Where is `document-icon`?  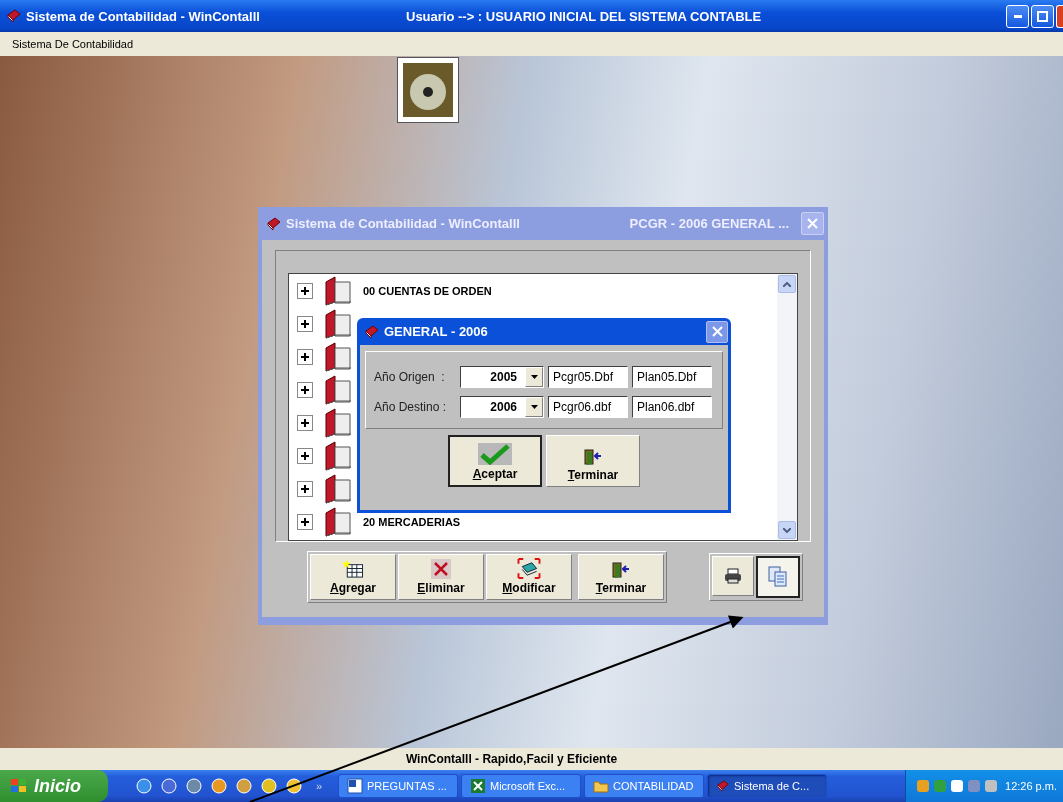 document-icon is located at coordinates (355, 786).